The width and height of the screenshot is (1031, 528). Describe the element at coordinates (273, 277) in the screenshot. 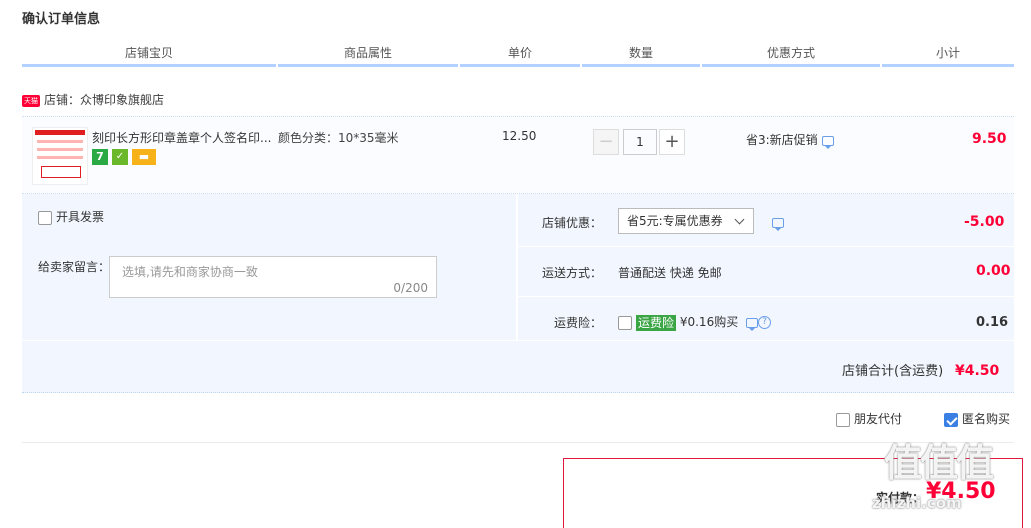

I see `seller-message-input: 选填,请先和商家协商一致 0/200` at that location.